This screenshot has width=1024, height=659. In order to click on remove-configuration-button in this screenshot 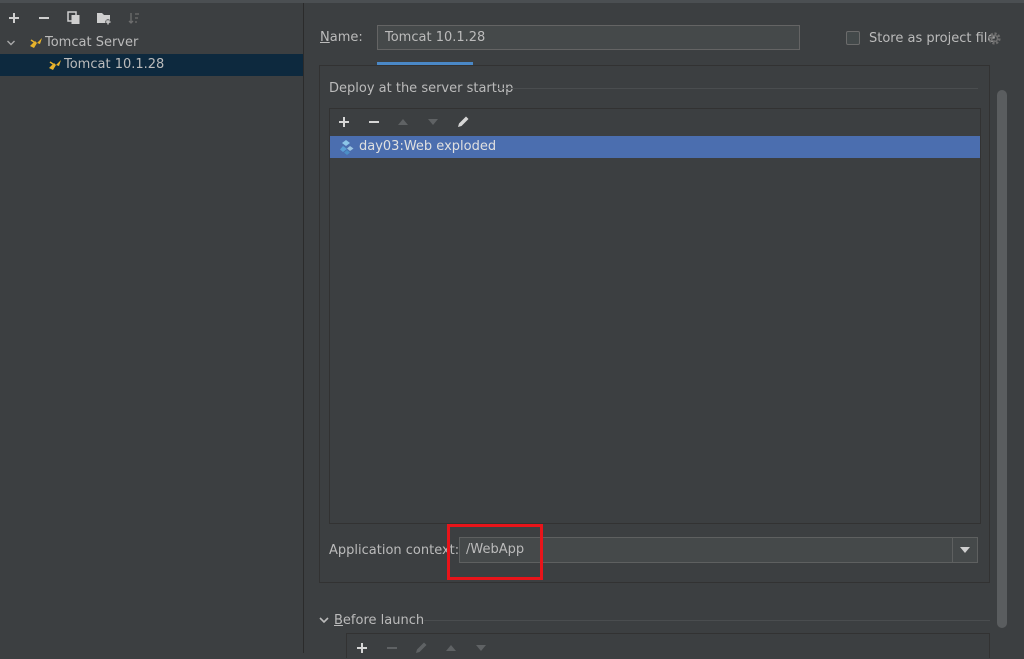, I will do `click(44, 18)`.